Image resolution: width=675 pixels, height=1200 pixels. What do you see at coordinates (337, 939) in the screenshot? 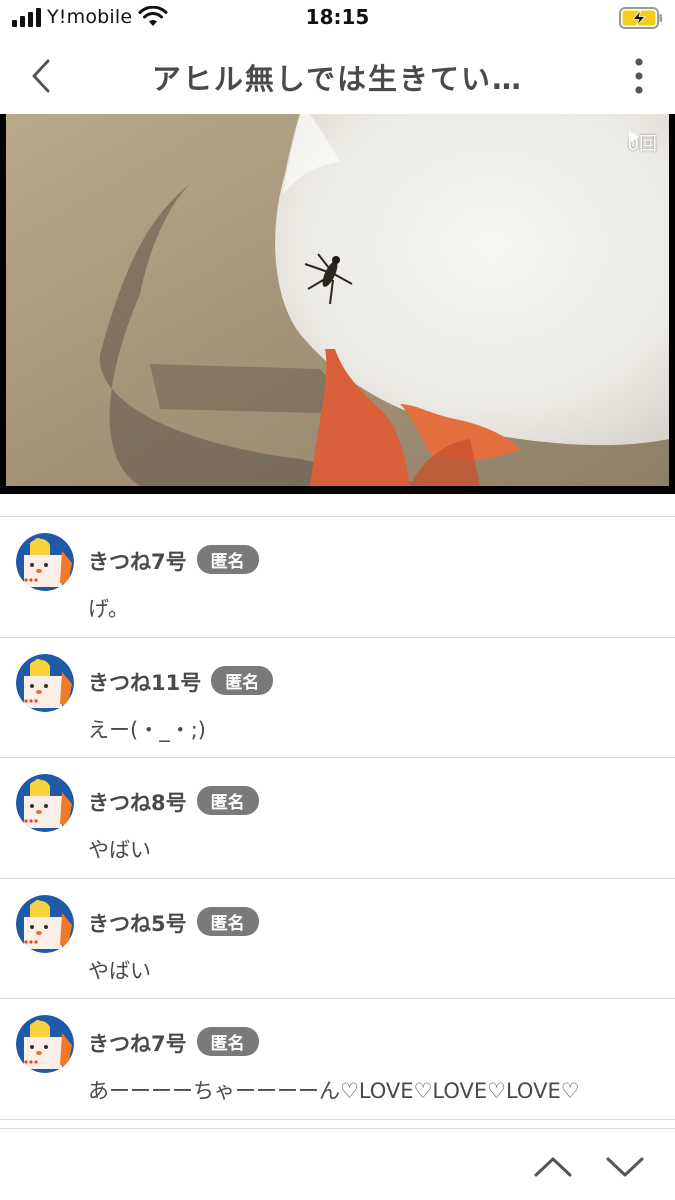
I see `comment-item: きつね5号 匿名 やばい` at bounding box center [337, 939].